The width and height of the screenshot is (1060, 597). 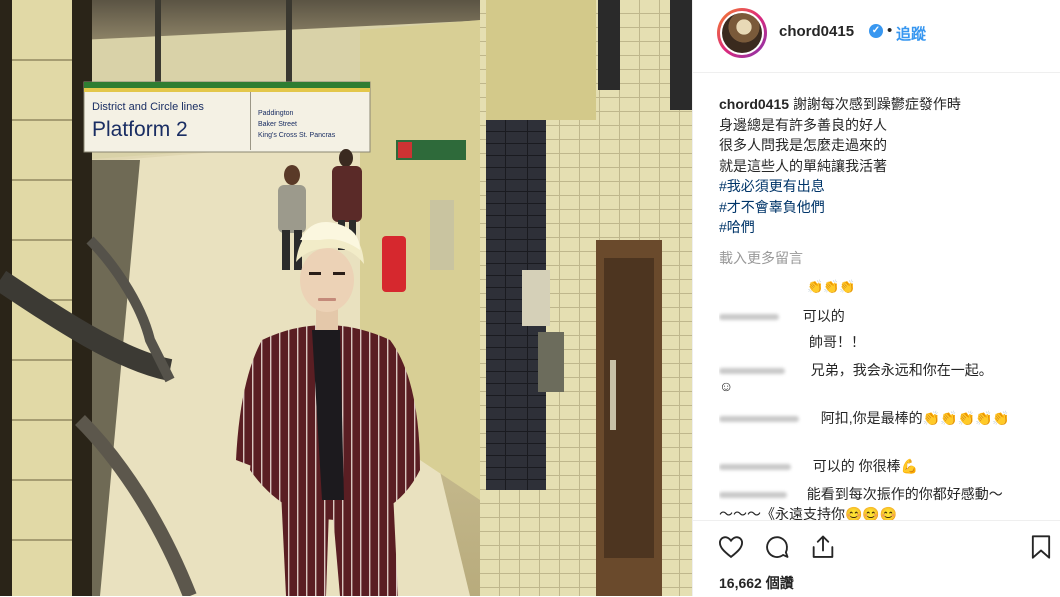 I want to click on avatar-photo, so click(x=742, y=33).